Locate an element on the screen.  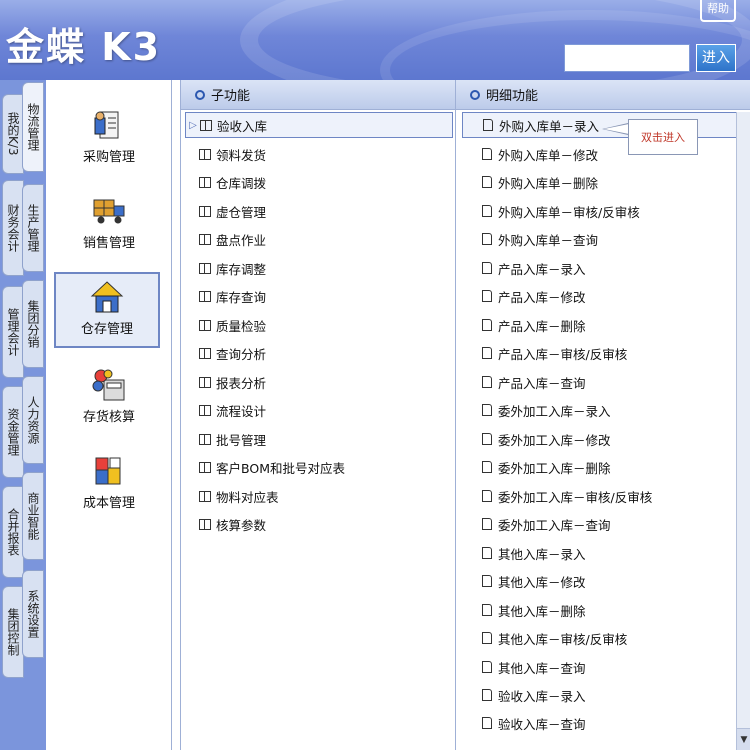
module-label: 销售管理 is located at coordinates (108, 243).